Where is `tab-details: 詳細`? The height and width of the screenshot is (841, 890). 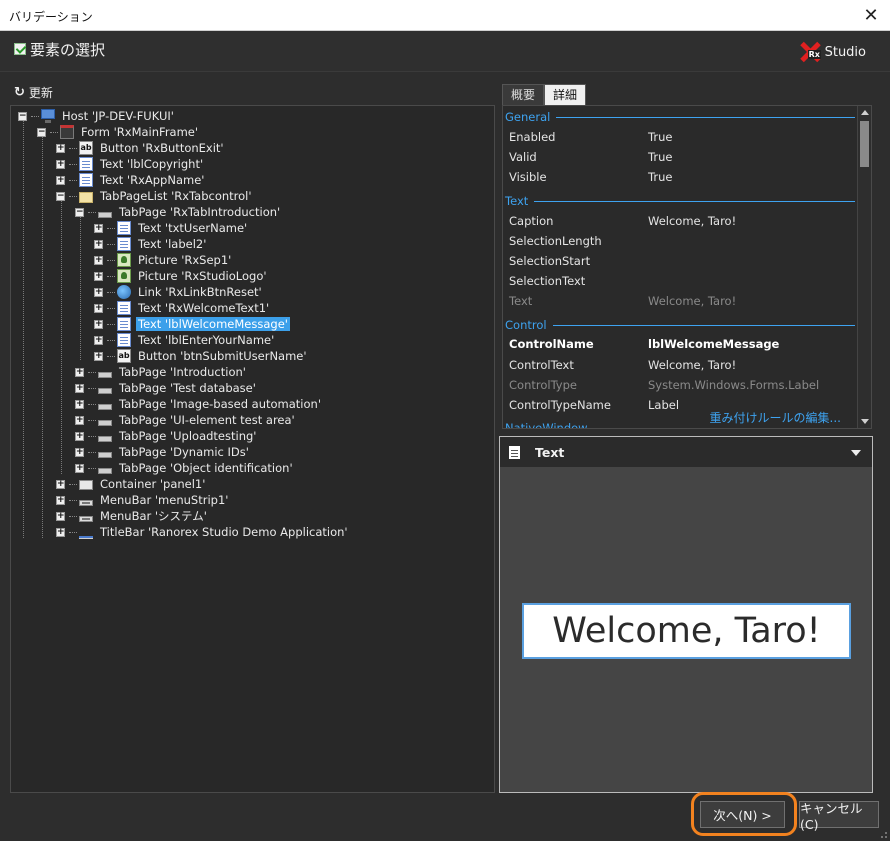
tab-details: 詳細 is located at coordinates (565, 94).